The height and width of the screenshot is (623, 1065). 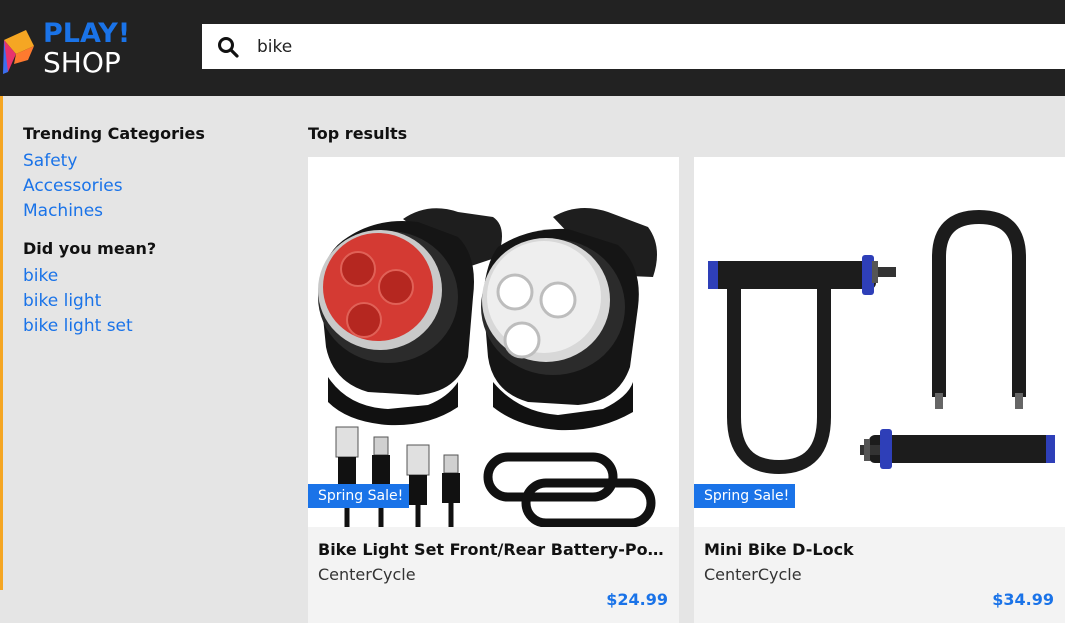 What do you see at coordinates (153, 161) in the screenshot?
I see `category-link-safety: Safety` at bounding box center [153, 161].